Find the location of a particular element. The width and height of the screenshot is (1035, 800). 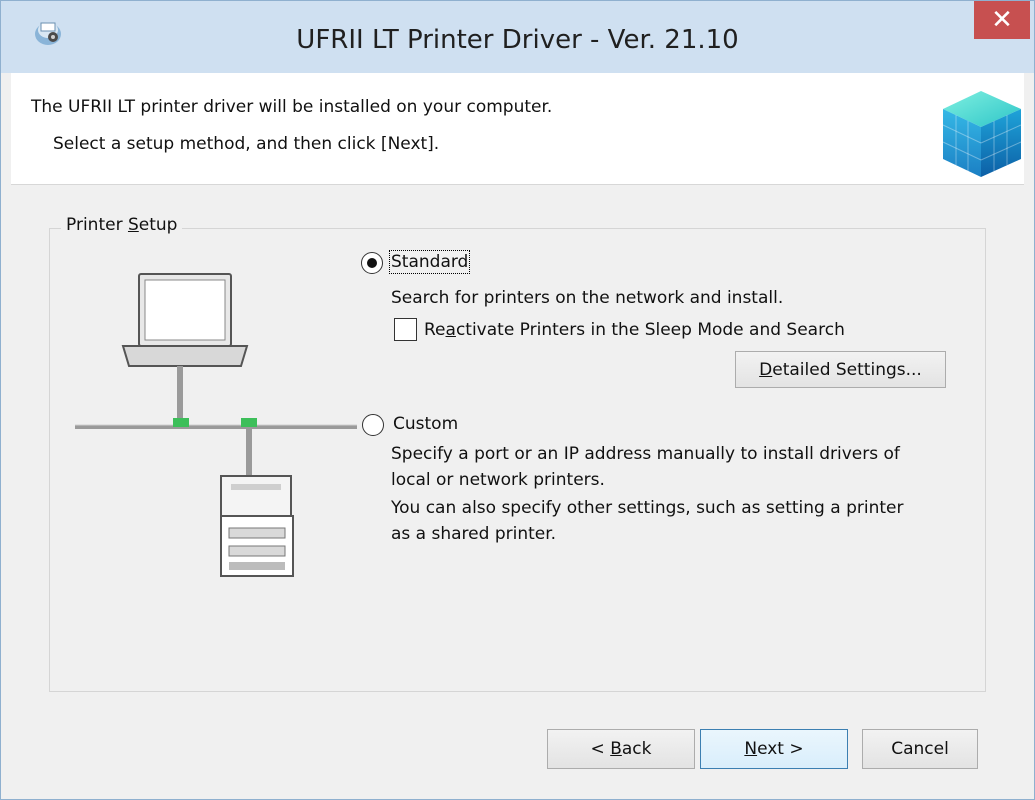

close-icon: ✕ is located at coordinates (1002, 20).